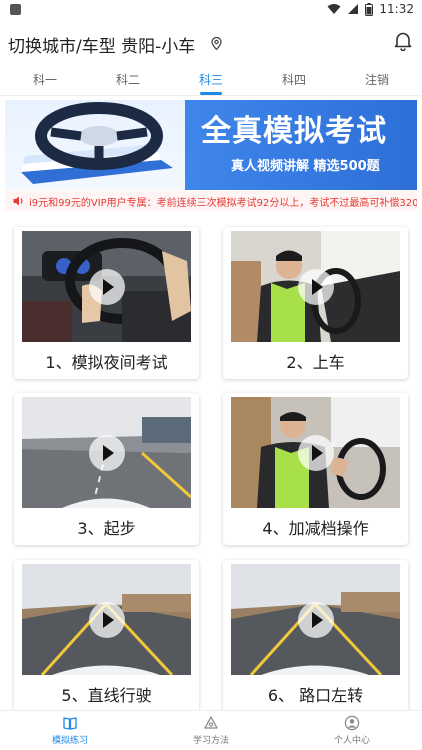 The height and width of the screenshot is (750, 422). What do you see at coordinates (210, 741) in the screenshot?
I see `nav-label: 学习方法` at bounding box center [210, 741].